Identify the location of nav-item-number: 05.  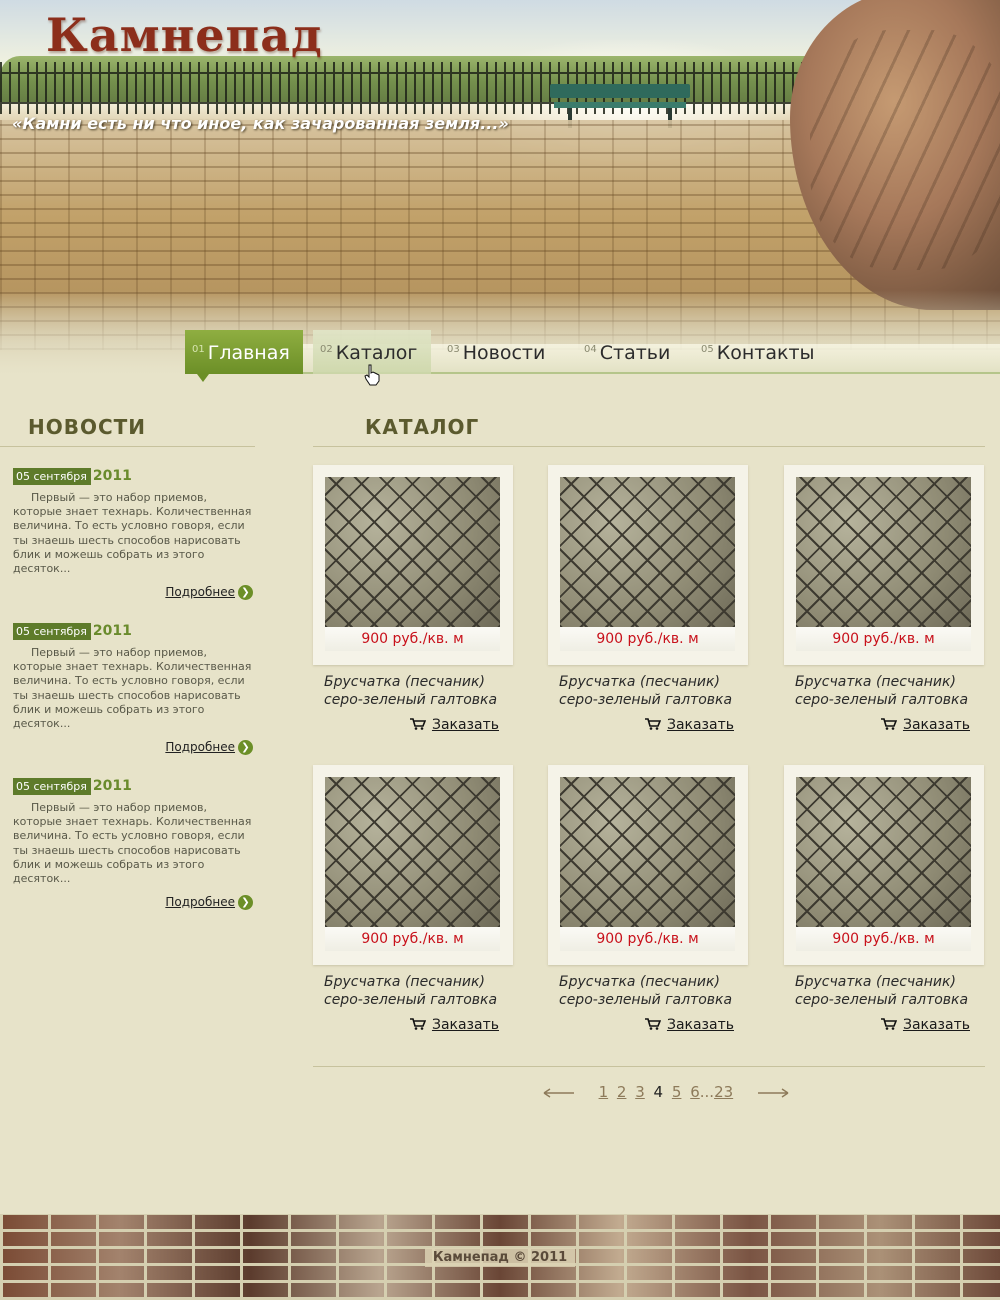
(707, 349).